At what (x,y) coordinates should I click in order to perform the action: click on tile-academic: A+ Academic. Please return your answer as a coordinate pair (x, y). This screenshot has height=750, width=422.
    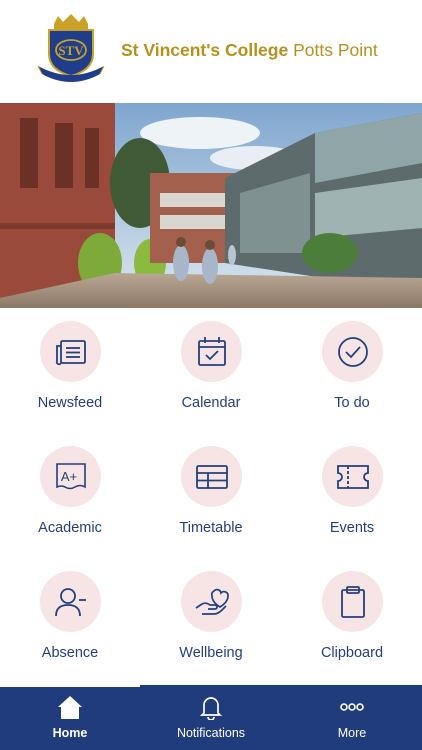
    Looking at the image, I should click on (70, 495).